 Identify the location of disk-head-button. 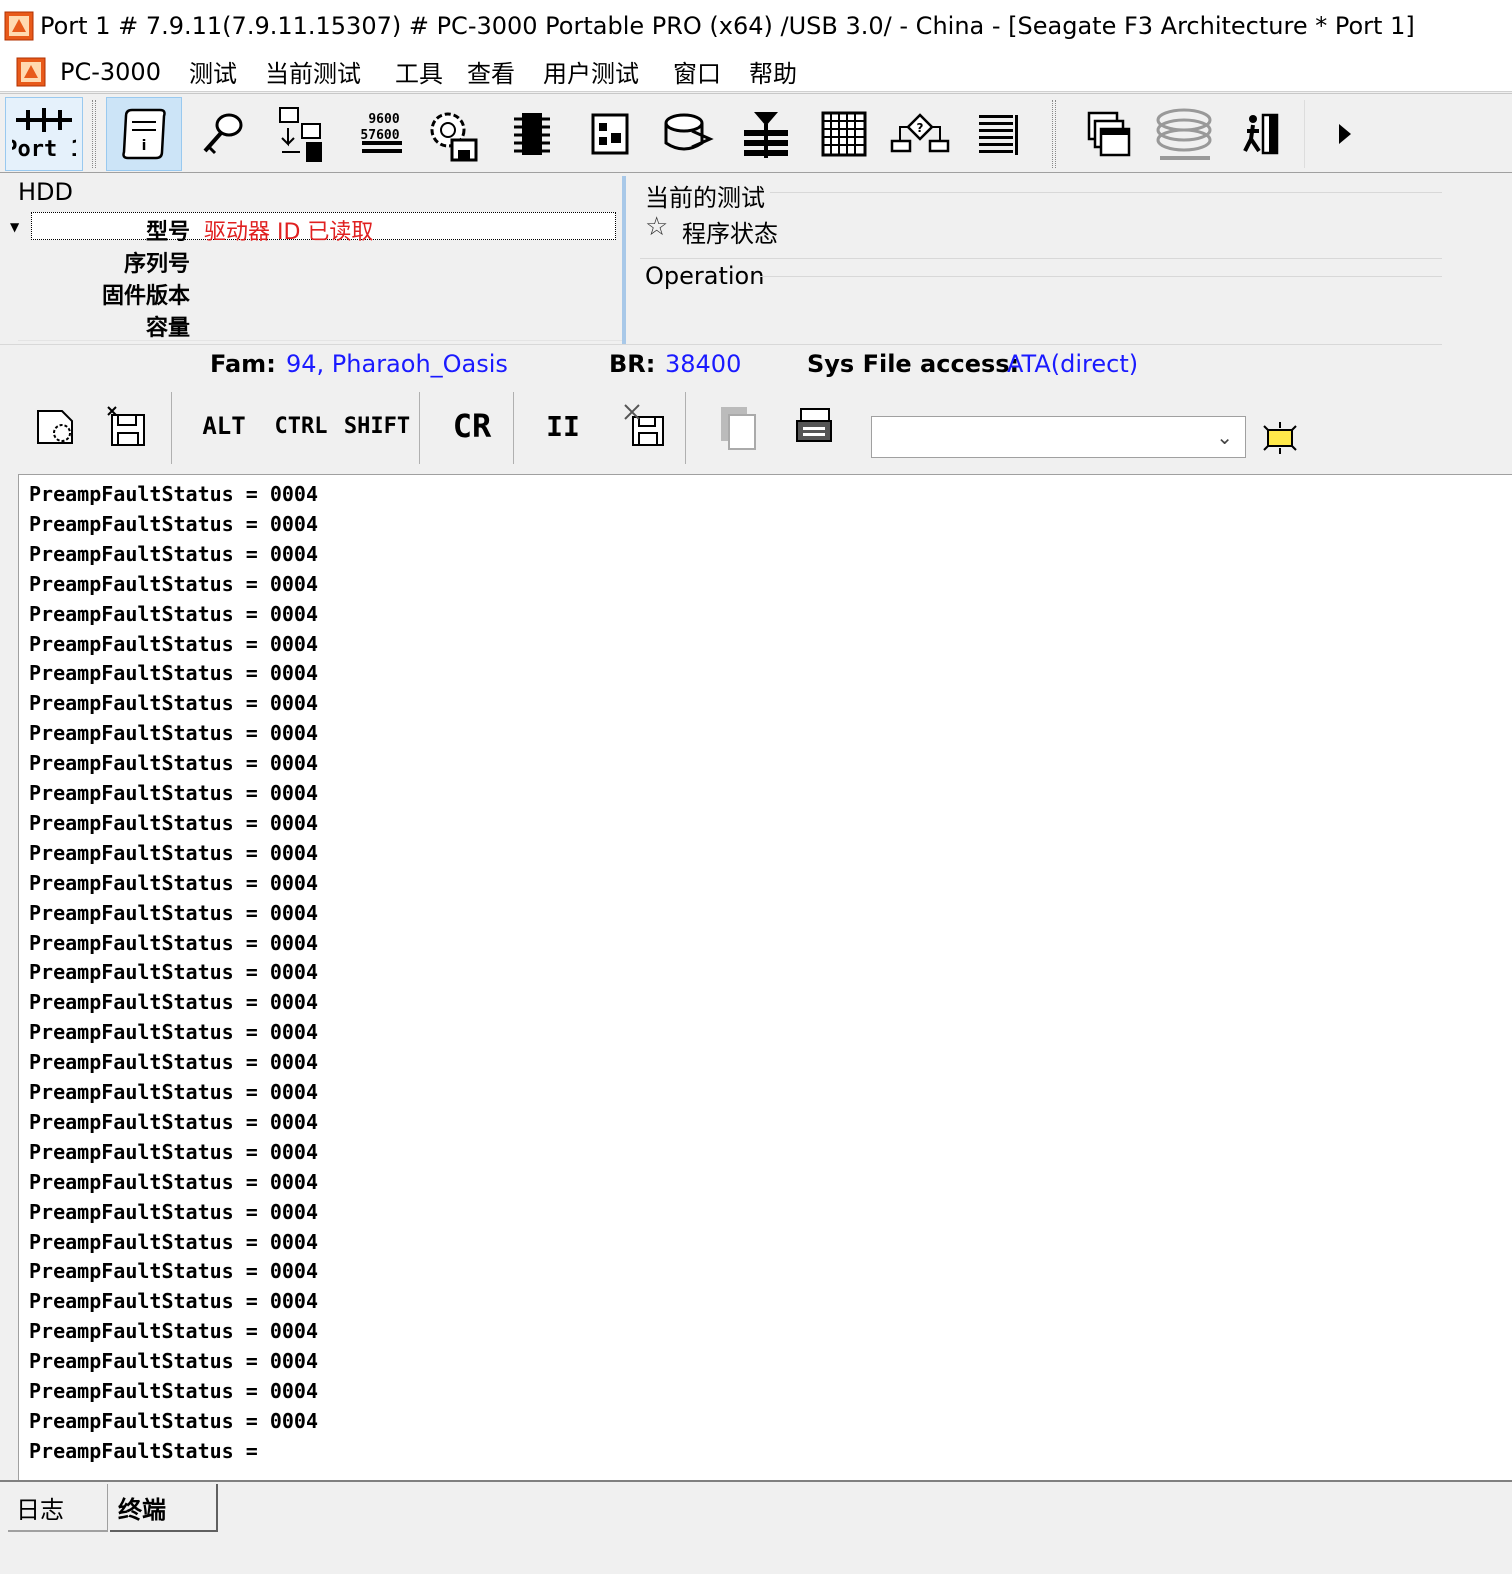
(688, 134).